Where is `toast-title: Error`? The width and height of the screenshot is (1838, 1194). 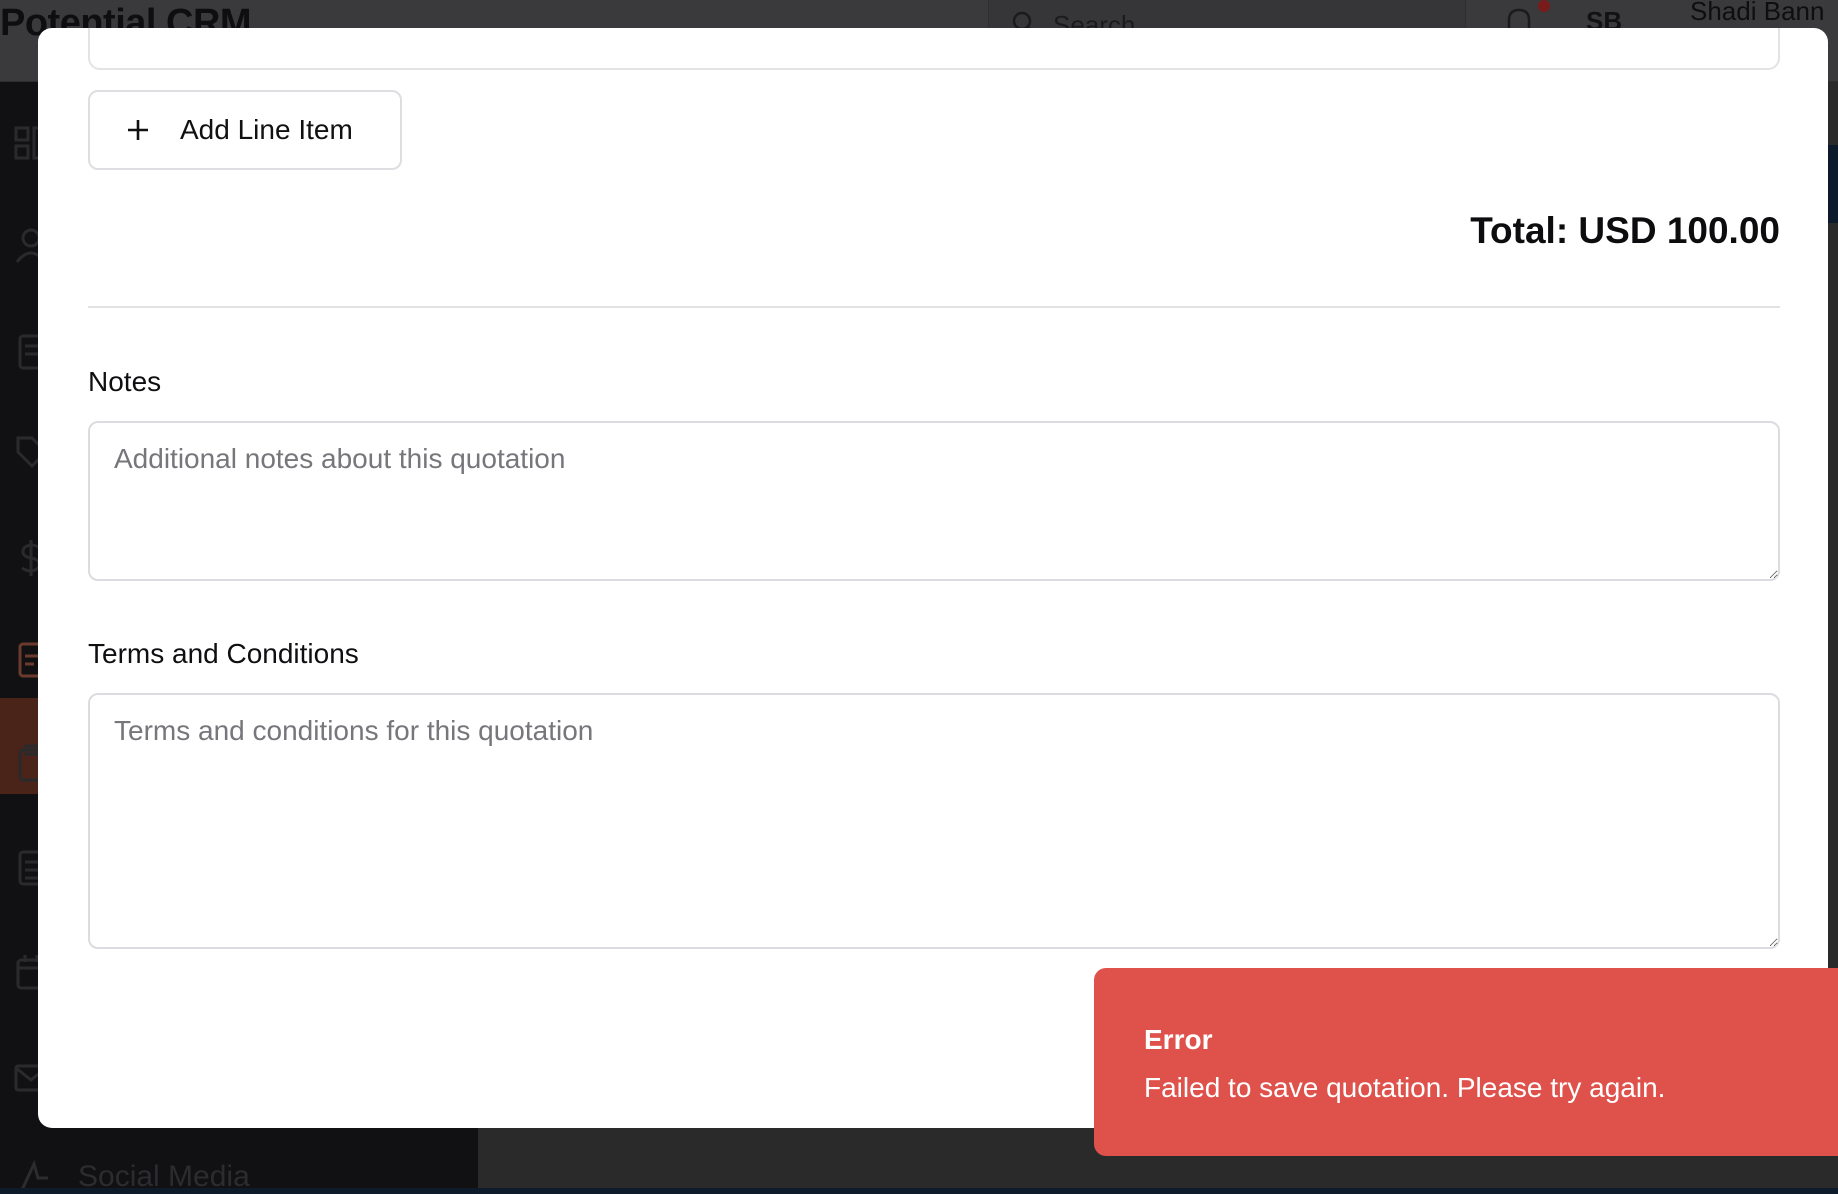
toast-title: Error is located at coordinates (1178, 1039).